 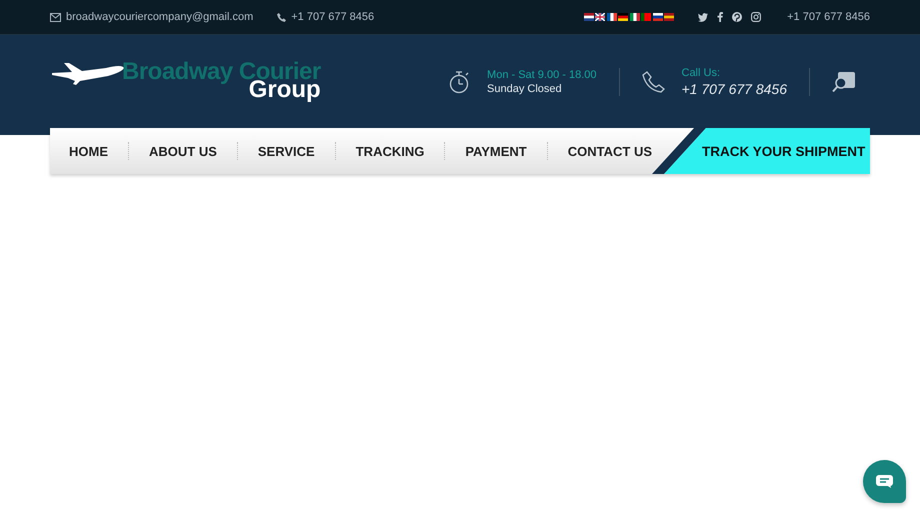 What do you see at coordinates (183, 151) in the screenshot?
I see `nav-link: ABOUT US` at bounding box center [183, 151].